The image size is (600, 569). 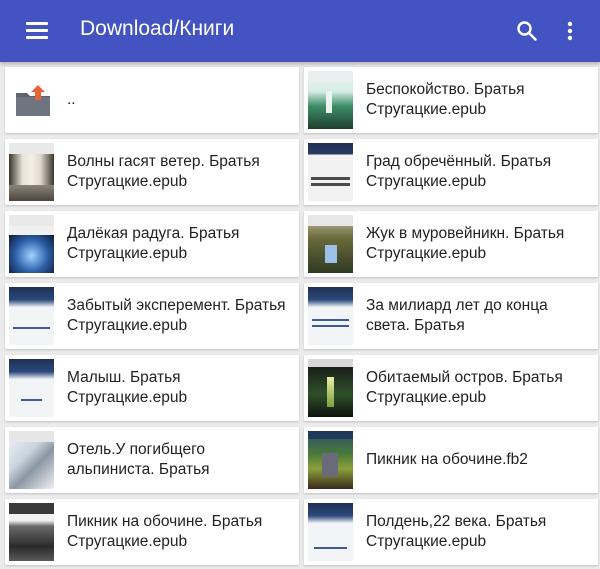 I want to click on list-item: Обитаемый остров. Братья Стругацкие.epub, so click(x=451, y=388).